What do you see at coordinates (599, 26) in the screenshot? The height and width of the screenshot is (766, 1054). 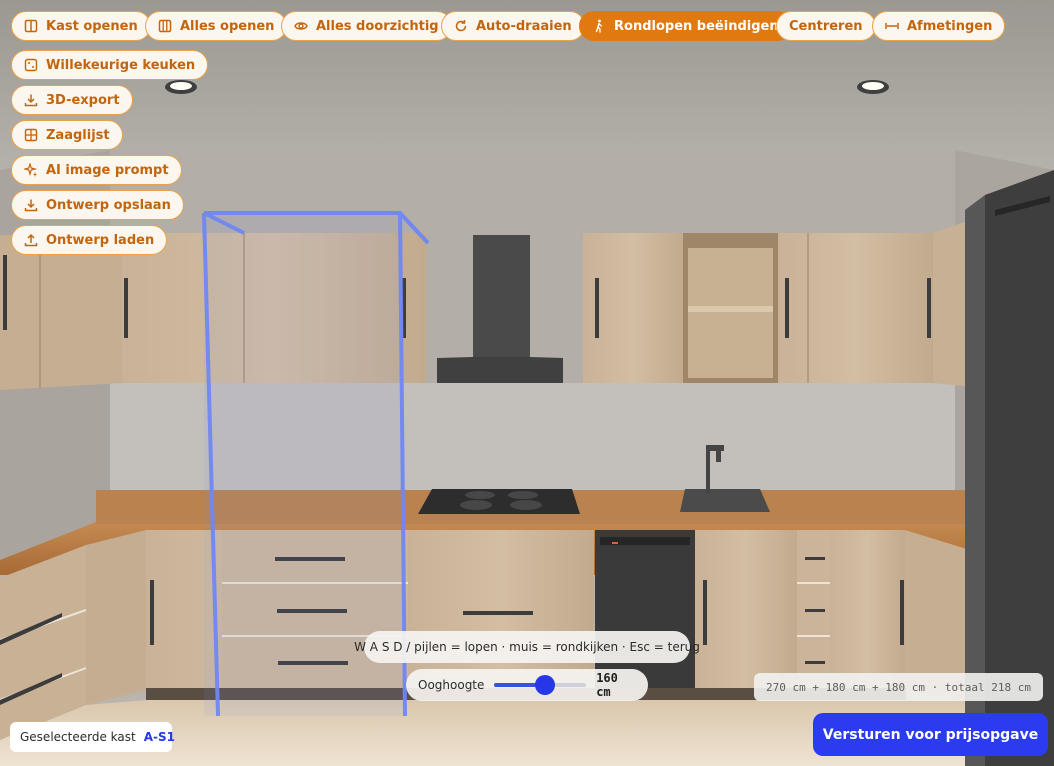 I see `walking-person-icon` at bounding box center [599, 26].